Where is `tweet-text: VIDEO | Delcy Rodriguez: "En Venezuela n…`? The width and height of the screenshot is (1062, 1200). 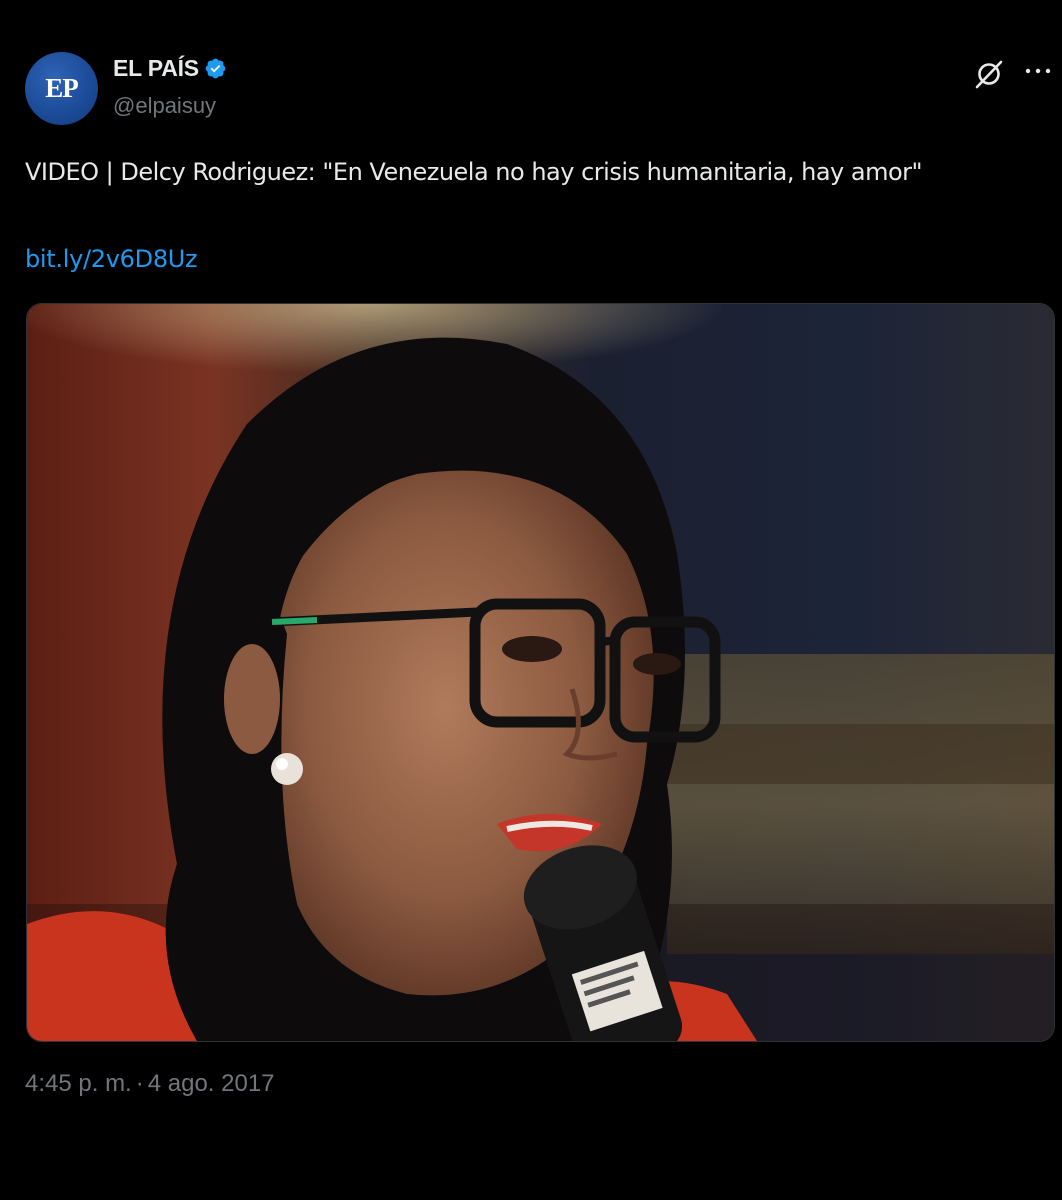
tweet-text: VIDEO | Delcy Rodriguez: "En Venezuela n… is located at coordinates (474, 172).